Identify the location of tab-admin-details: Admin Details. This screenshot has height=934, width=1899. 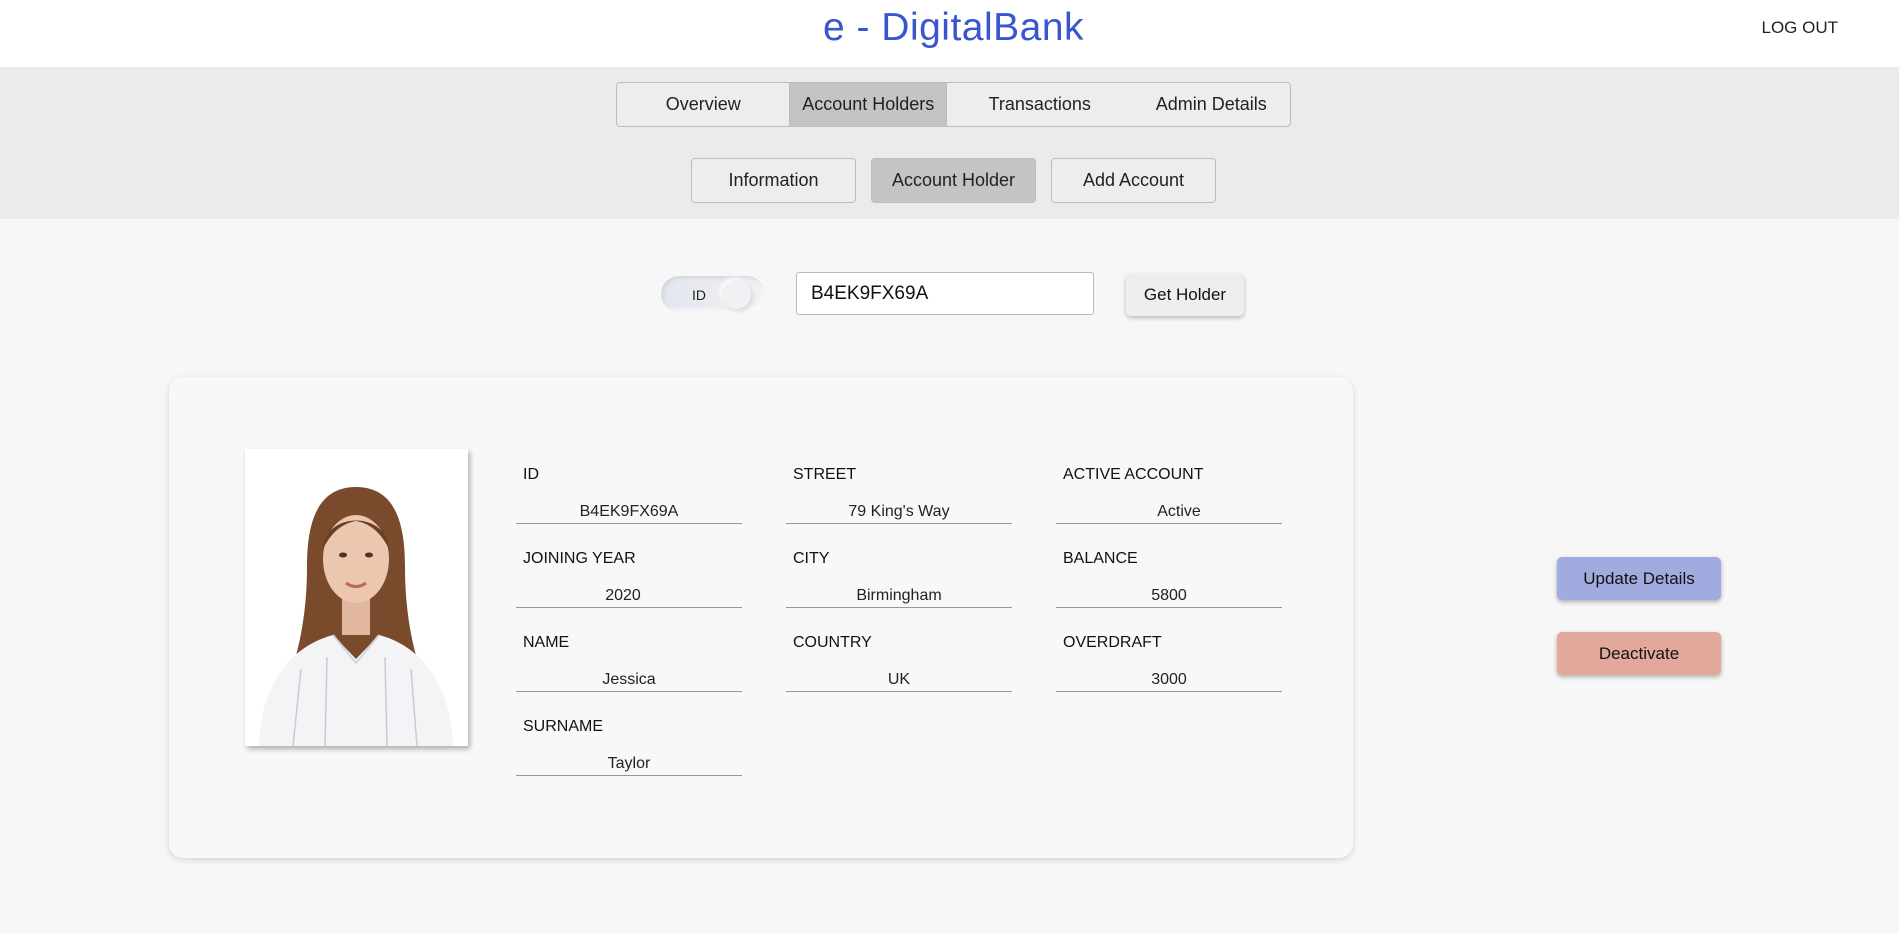
(1211, 104).